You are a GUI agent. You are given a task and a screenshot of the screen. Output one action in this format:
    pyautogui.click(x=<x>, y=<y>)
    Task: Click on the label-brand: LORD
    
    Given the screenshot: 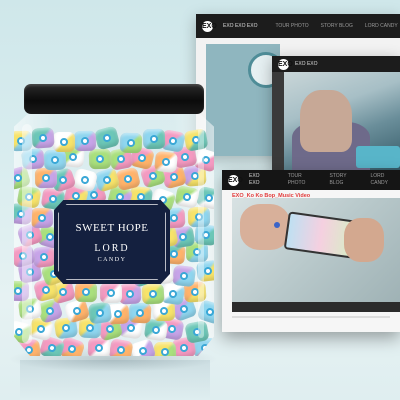 What is the action you would take?
    pyautogui.click(x=112, y=248)
    